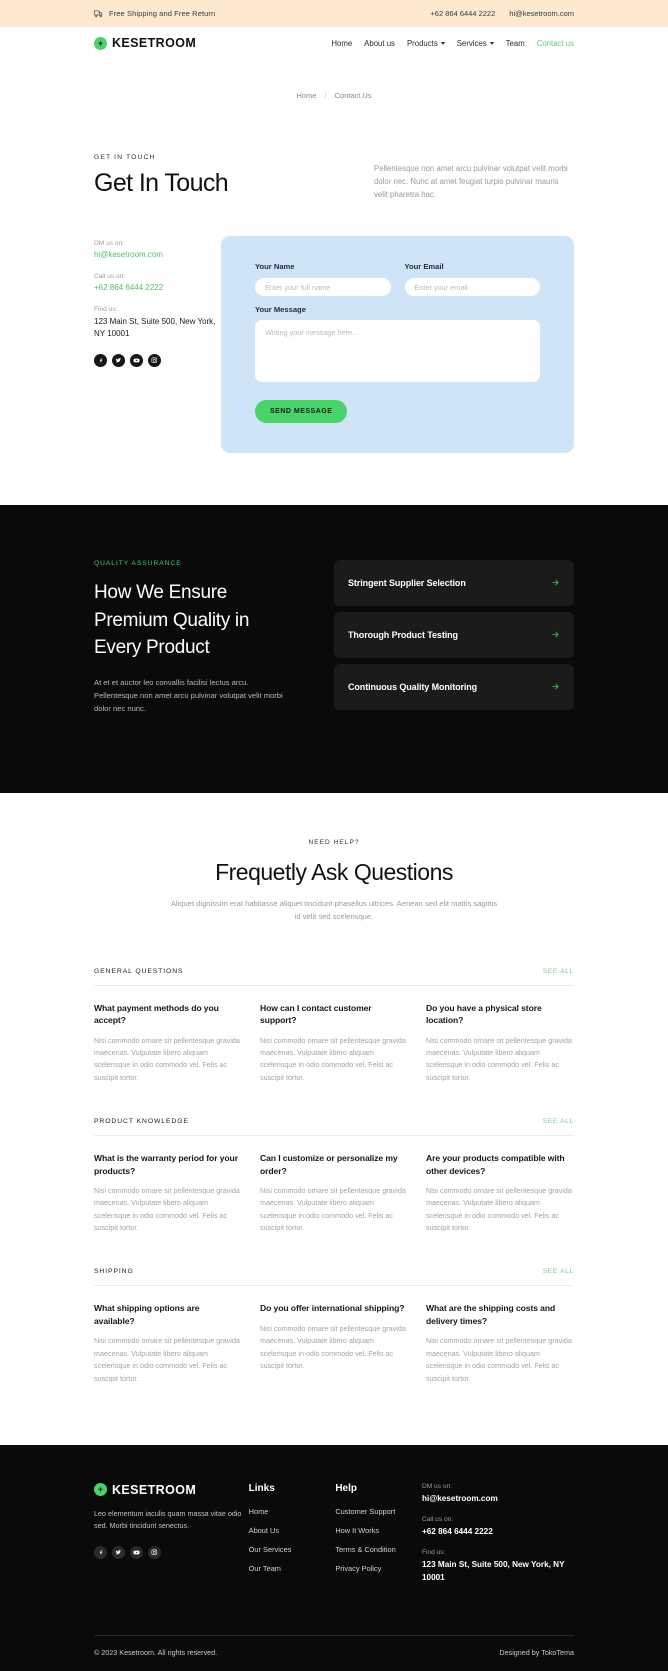 Image resolution: width=668 pixels, height=1671 pixels. I want to click on footer-contact-dm: DM us on: hi@kesetroom.com, so click(498, 1494).